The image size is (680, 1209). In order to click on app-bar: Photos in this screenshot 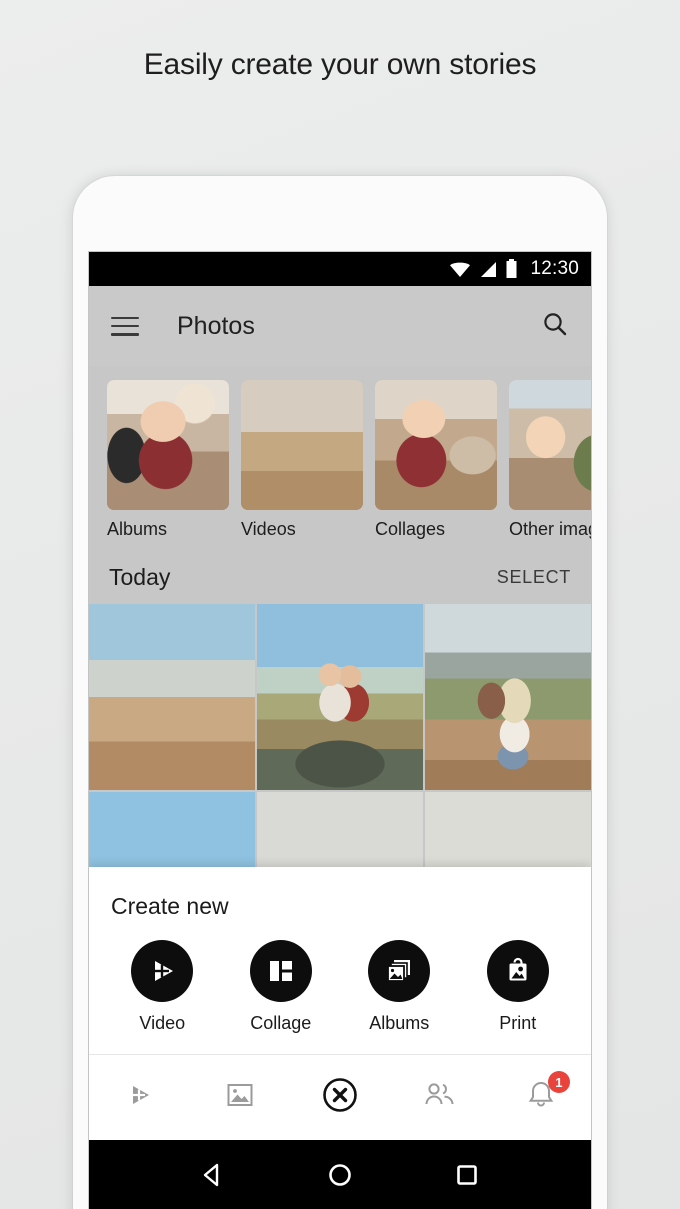, I will do `click(340, 326)`.